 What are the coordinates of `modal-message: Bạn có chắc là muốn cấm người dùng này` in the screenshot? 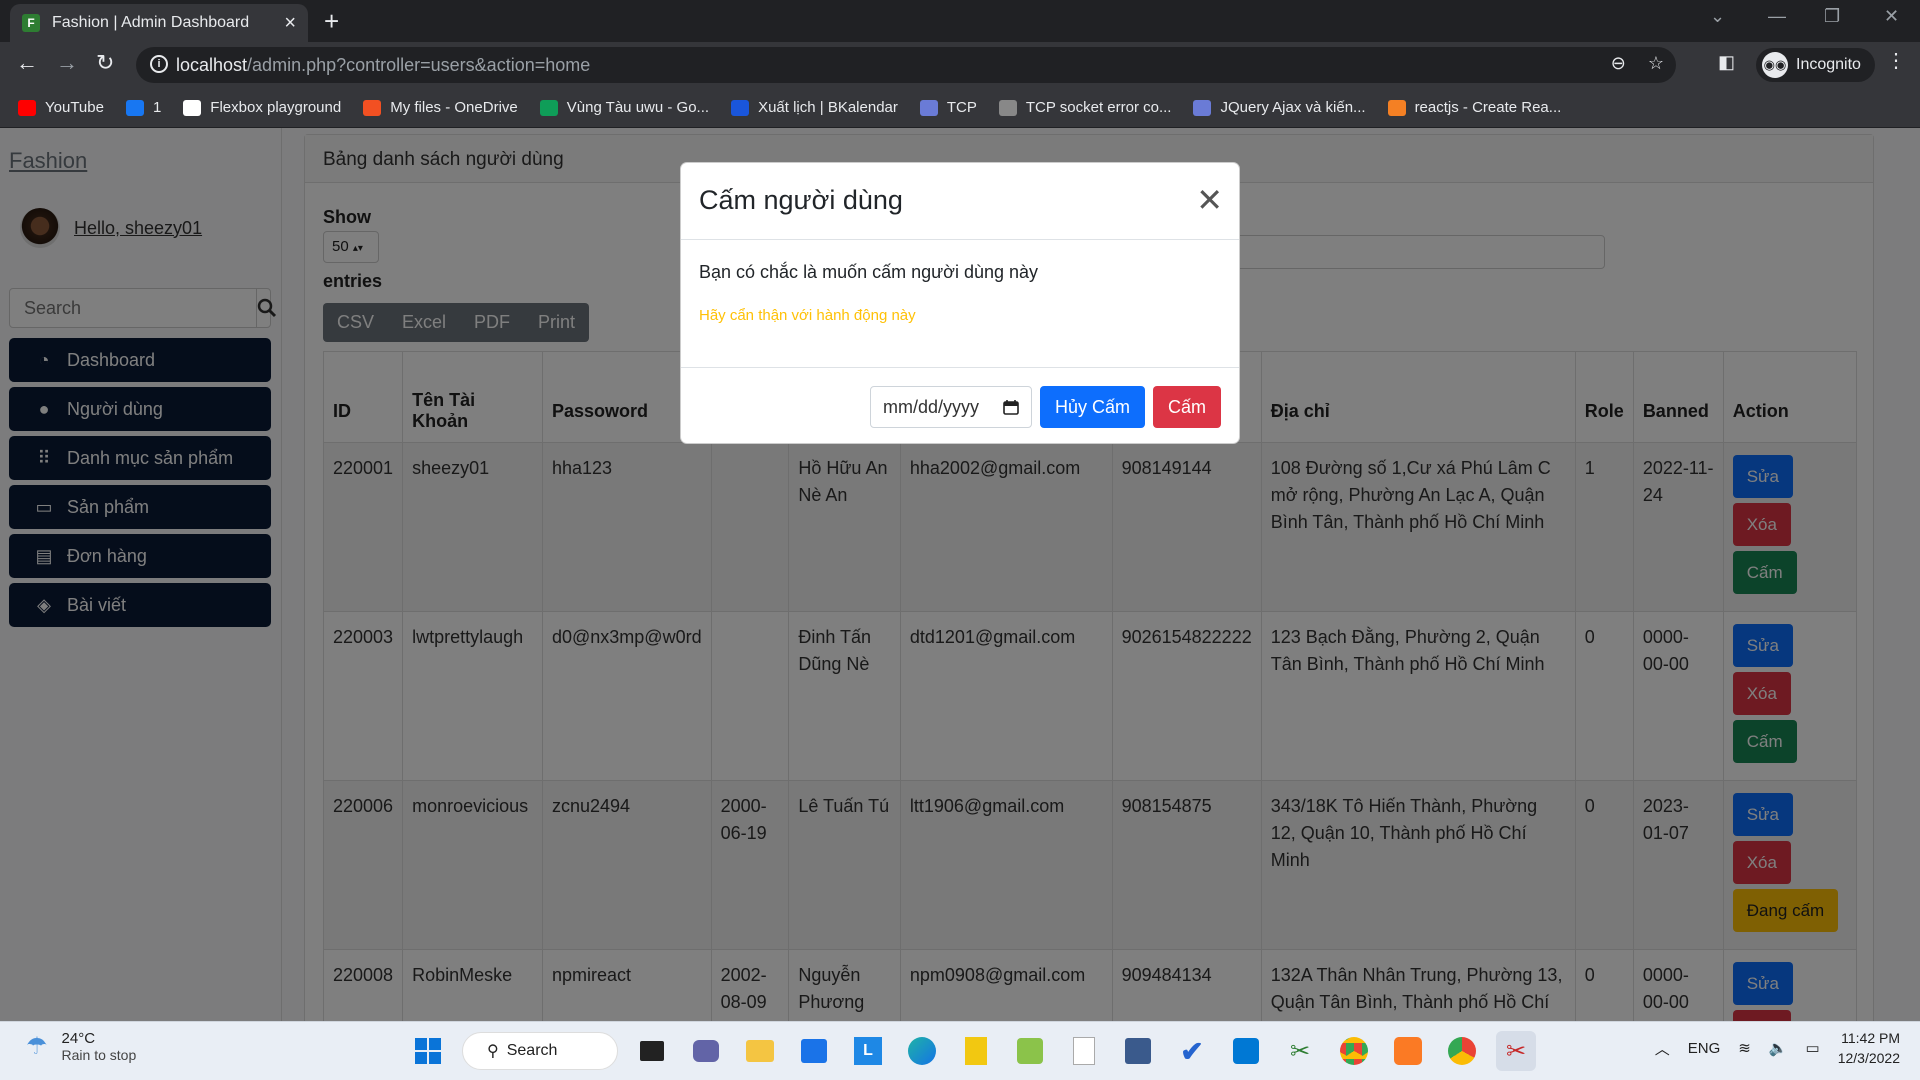 It's located at (869, 272).